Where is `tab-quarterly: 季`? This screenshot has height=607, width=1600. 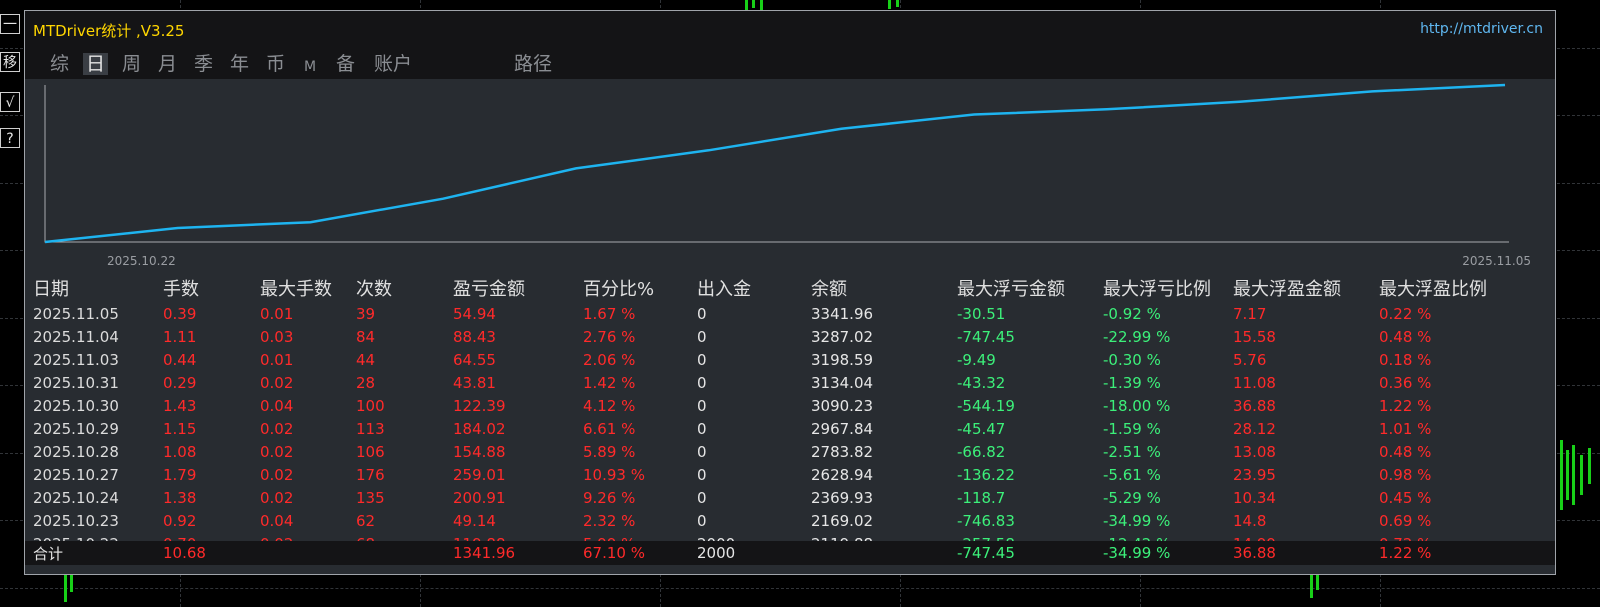
tab-quarterly: 季 is located at coordinates (203, 64).